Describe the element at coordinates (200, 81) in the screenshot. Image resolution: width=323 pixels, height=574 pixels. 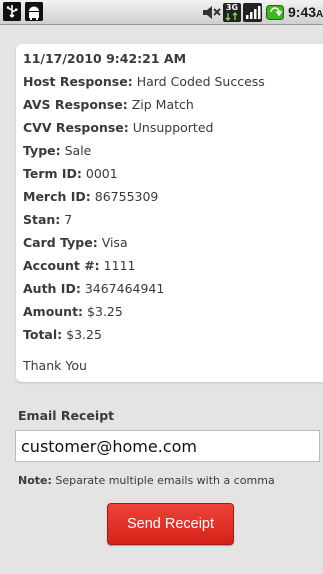
I see `field-value: Hard Coded Success` at that location.